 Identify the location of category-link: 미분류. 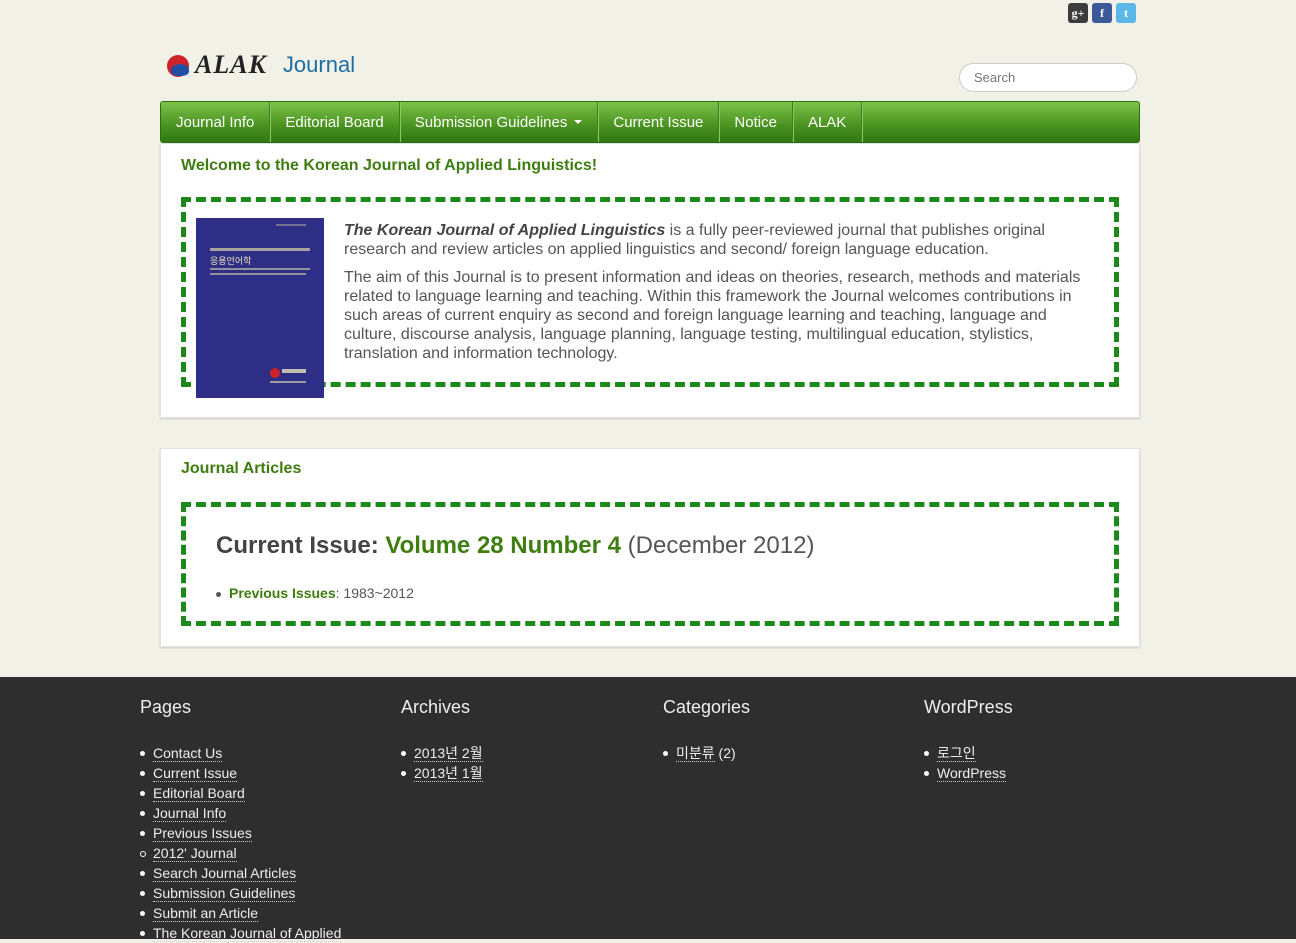
(695, 753).